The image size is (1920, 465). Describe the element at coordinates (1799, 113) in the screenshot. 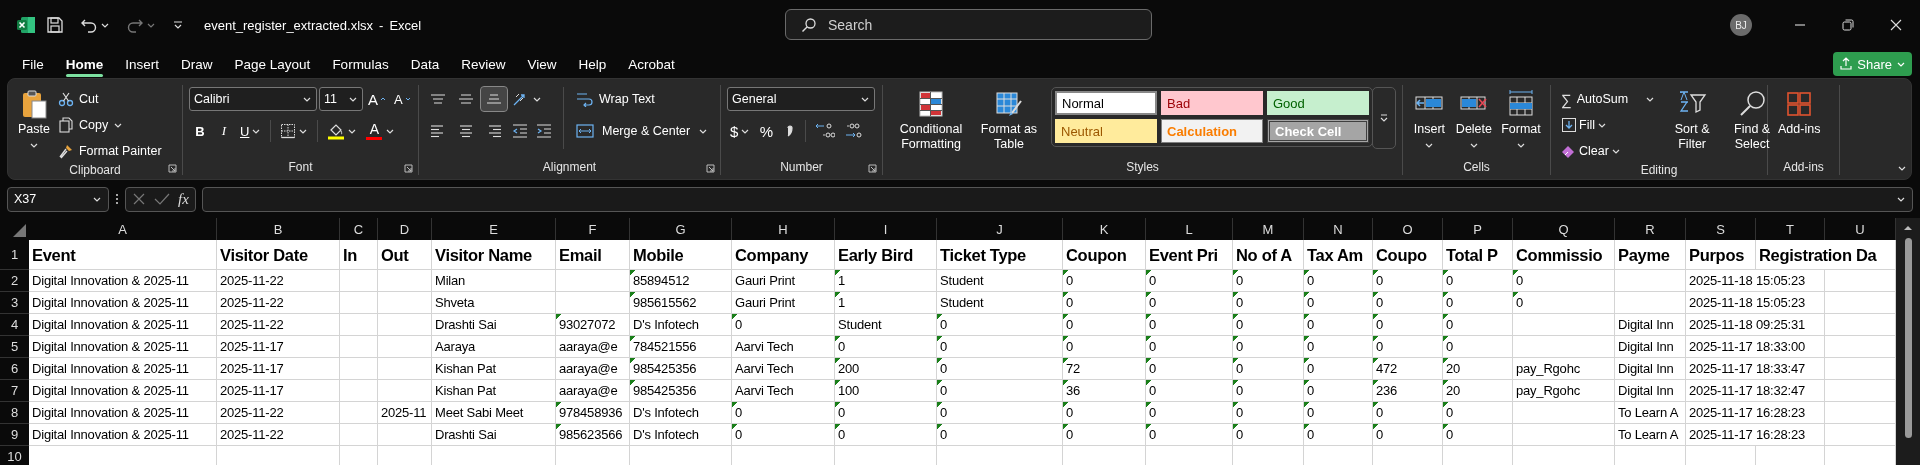

I see `add-ins-button: Add-ins` at that location.